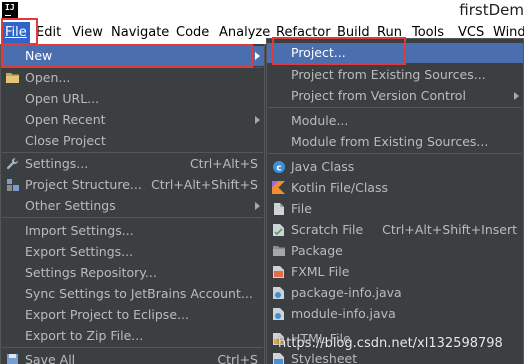 The width and height of the screenshot is (524, 364). Describe the element at coordinates (132, 141) in the screenshot. I see `file-menu-item-close-project: Close Project` at that location.